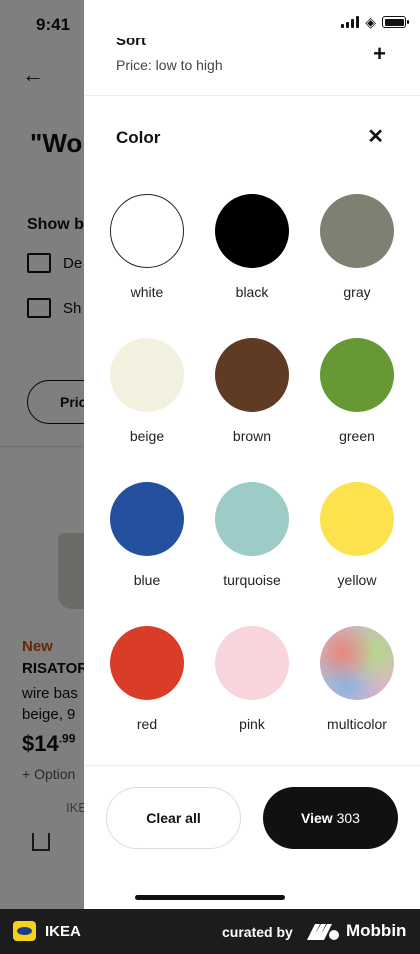  What do you see at coordinates (357, 580) in the screenshot?
I see `color-swatch-label: yellow` at bounding box center [357, 580].